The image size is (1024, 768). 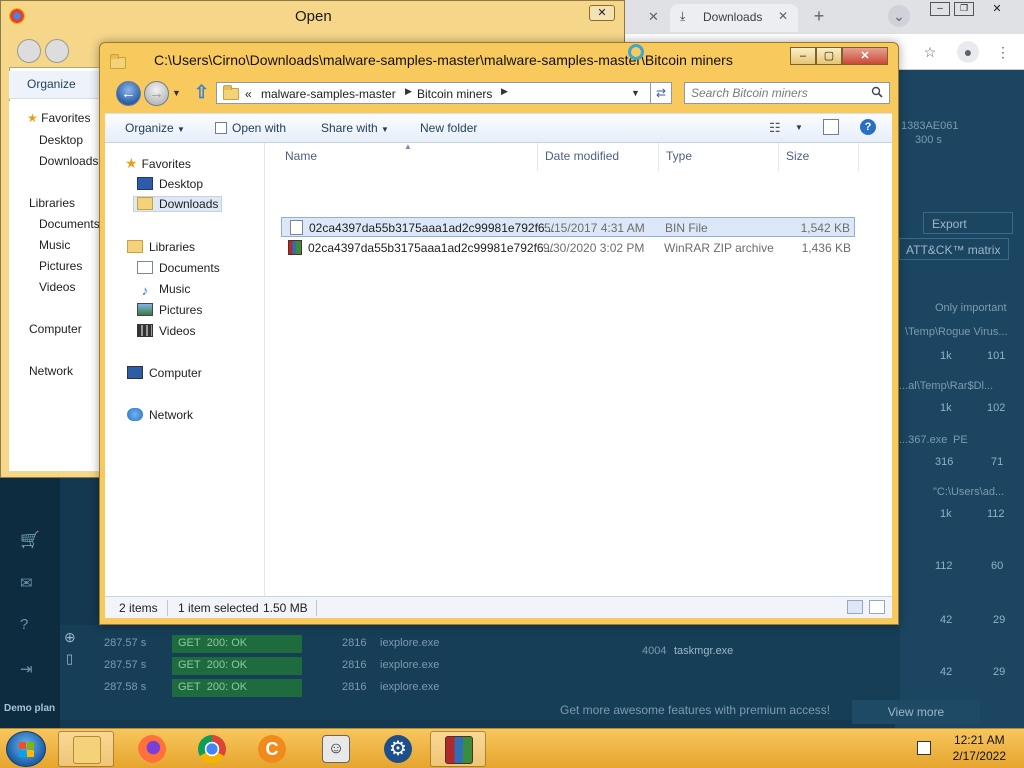 I want to click on taskbar-trollface: ☺, so click(x=336, y=749).